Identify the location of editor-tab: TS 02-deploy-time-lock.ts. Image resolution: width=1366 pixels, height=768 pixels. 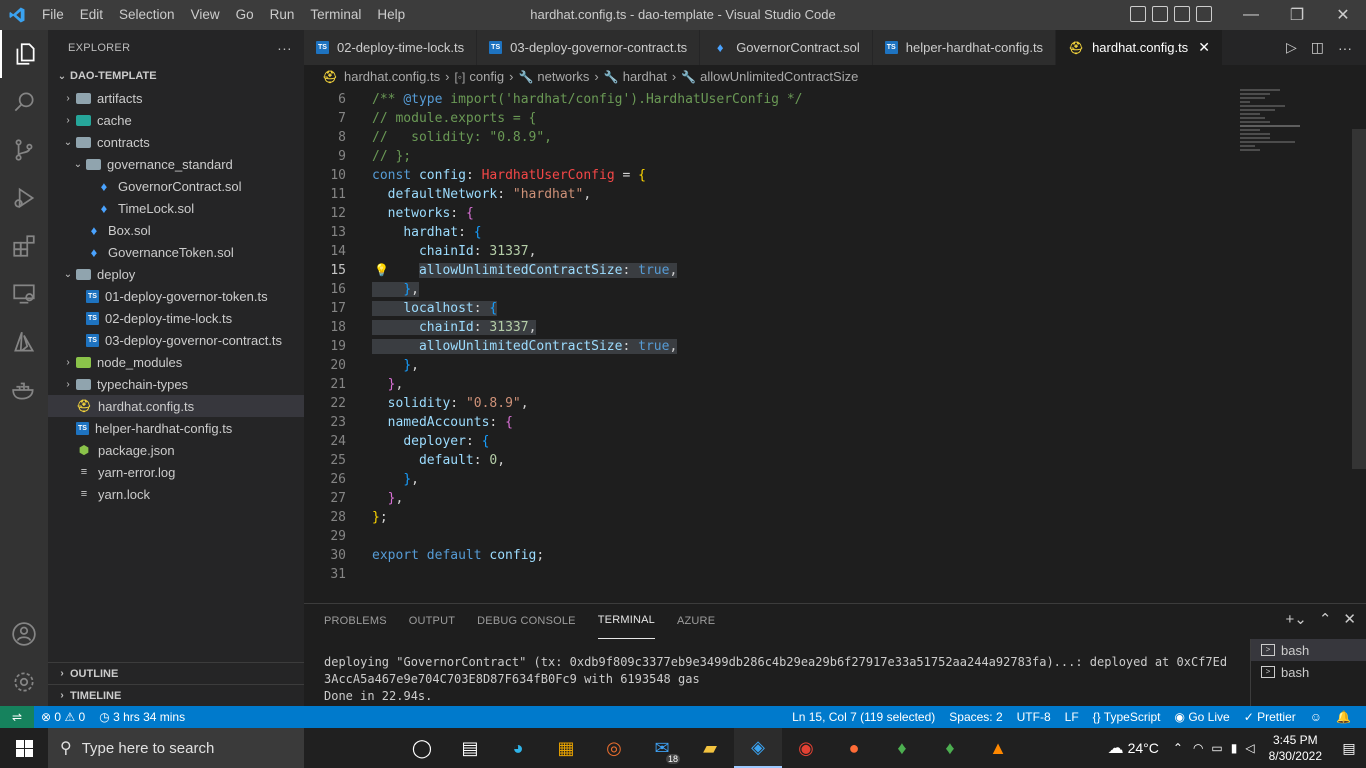
(391, 47).